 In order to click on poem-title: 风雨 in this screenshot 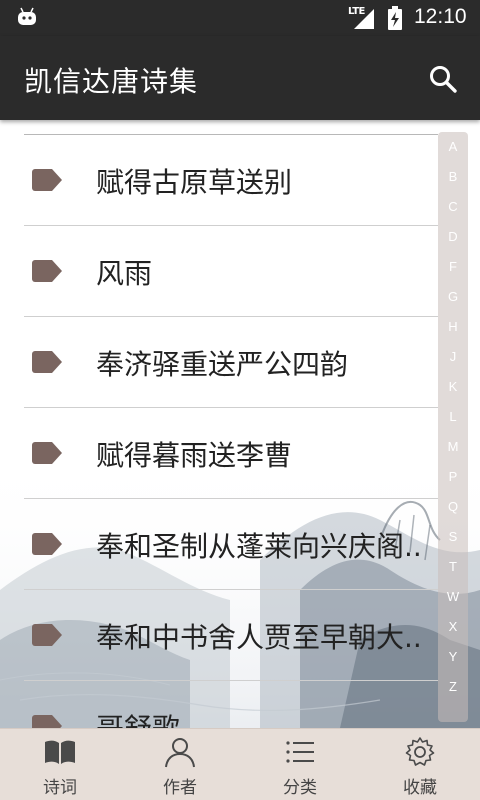, I will do `click(124, 273)`.